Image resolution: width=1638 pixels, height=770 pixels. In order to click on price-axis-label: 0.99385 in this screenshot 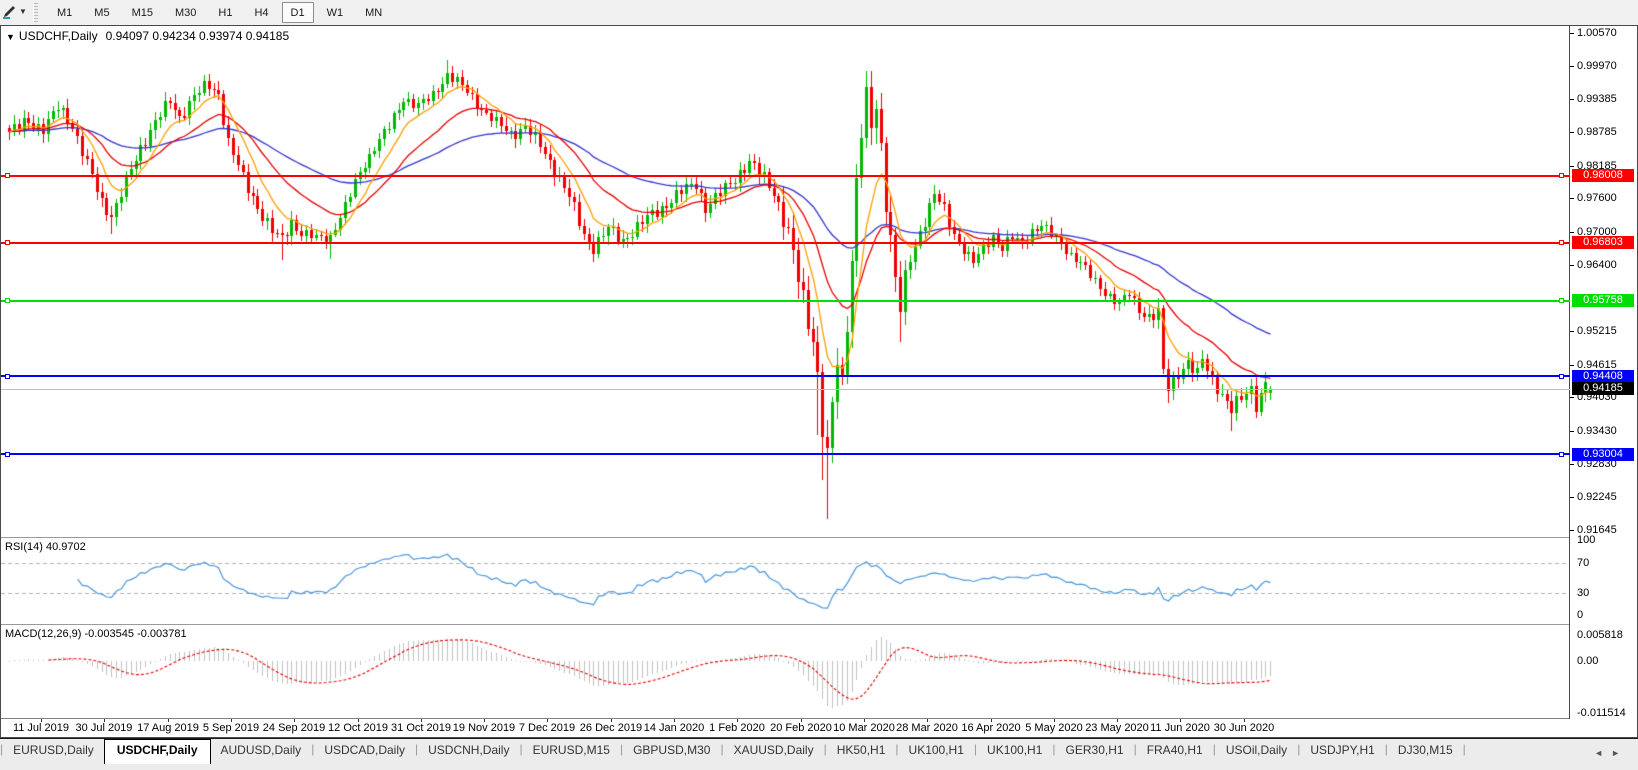, I will do `click(1597, 99)`.